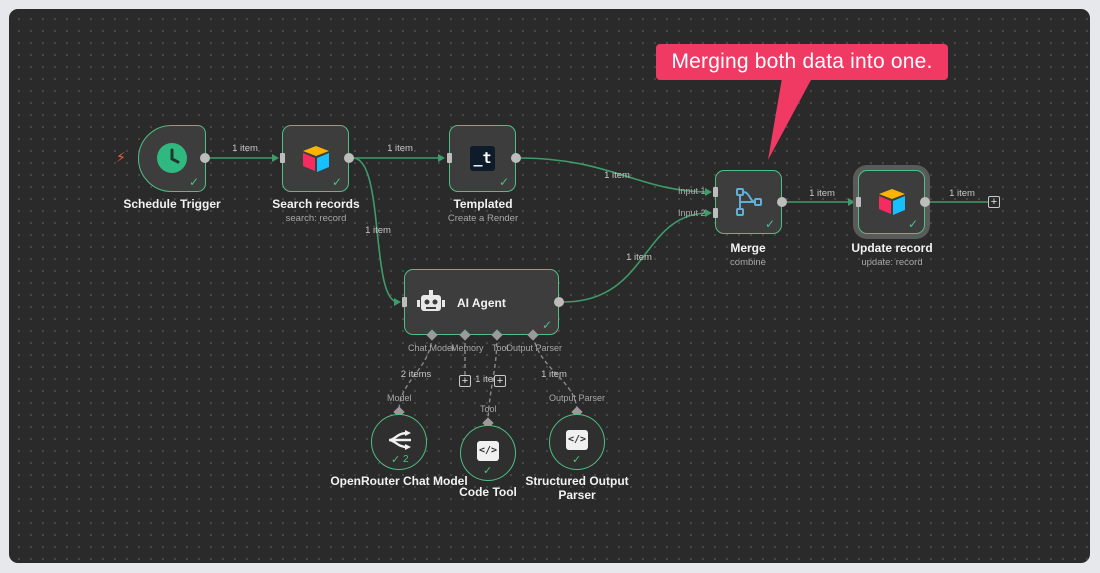  I want to click on memory-port-label: Memory, so click(467, 348).